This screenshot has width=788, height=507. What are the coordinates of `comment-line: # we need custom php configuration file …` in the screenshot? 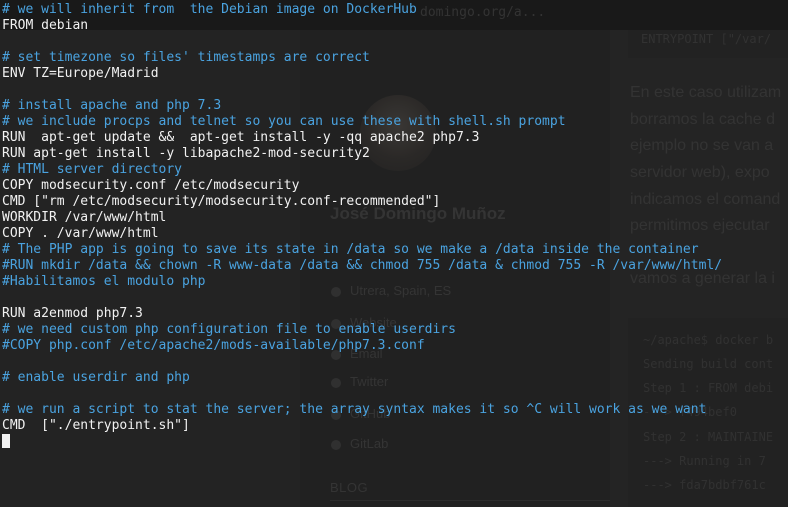 It's located at (229, 329).